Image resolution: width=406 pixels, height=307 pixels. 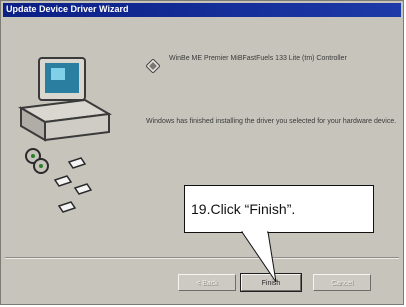 I want to click on window-title: Update Device Driver Wizard, so click(x=67, y=9).